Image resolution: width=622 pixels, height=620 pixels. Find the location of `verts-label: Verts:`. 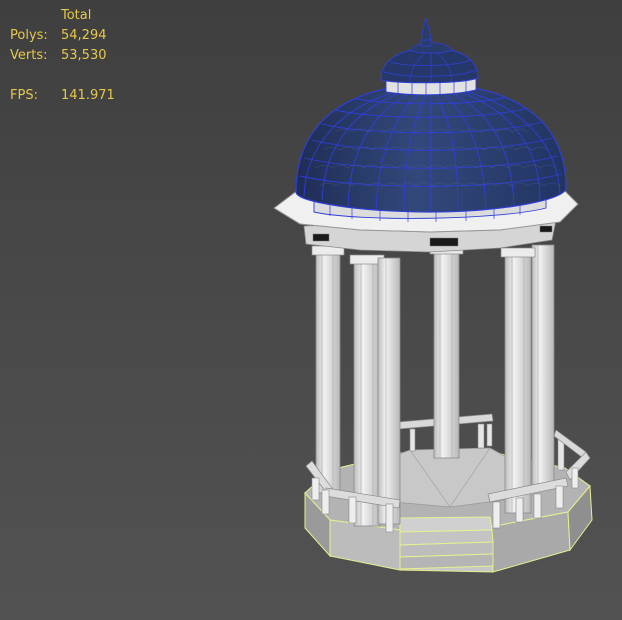

verts-label: Verts: is located at coordinates (29, 55).